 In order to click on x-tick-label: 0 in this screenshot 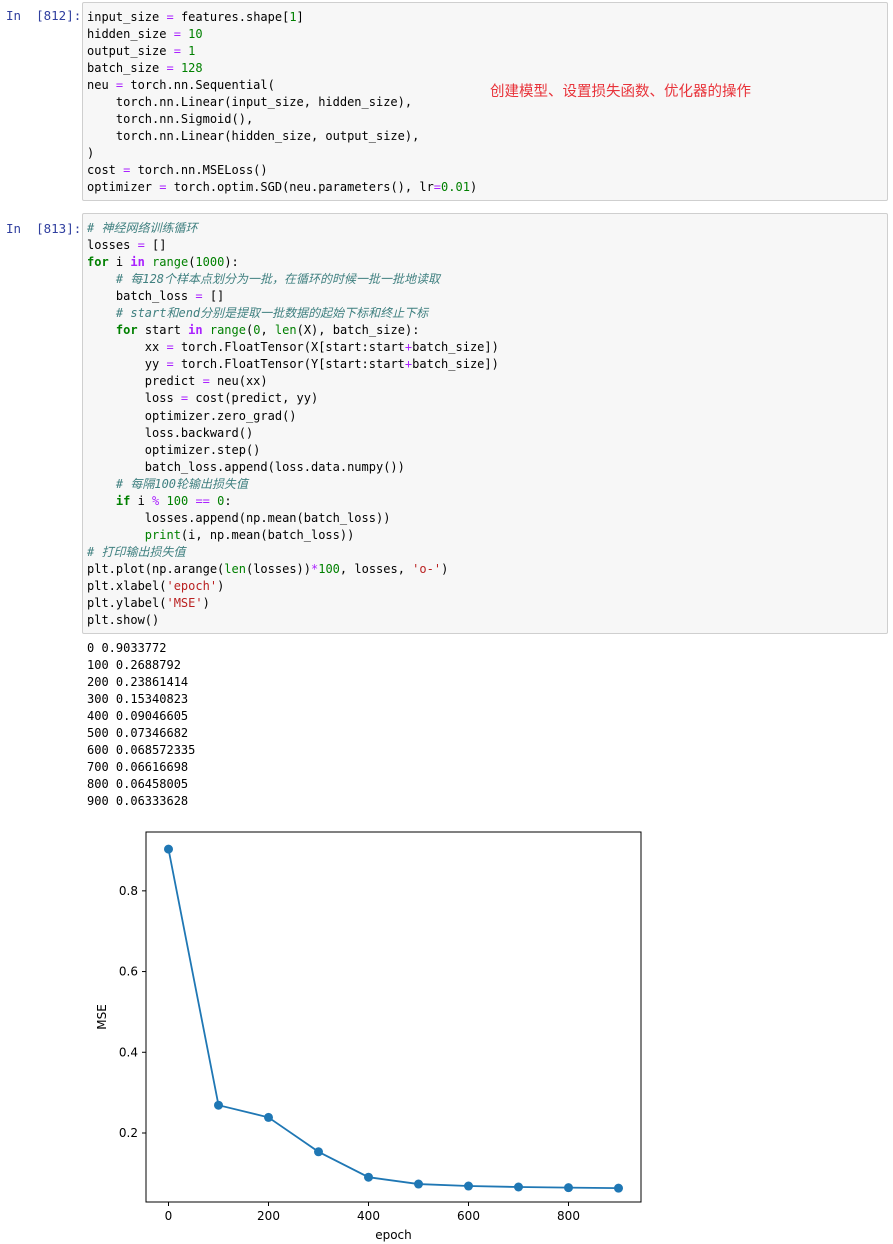, I will do `click(169, 1216)`.